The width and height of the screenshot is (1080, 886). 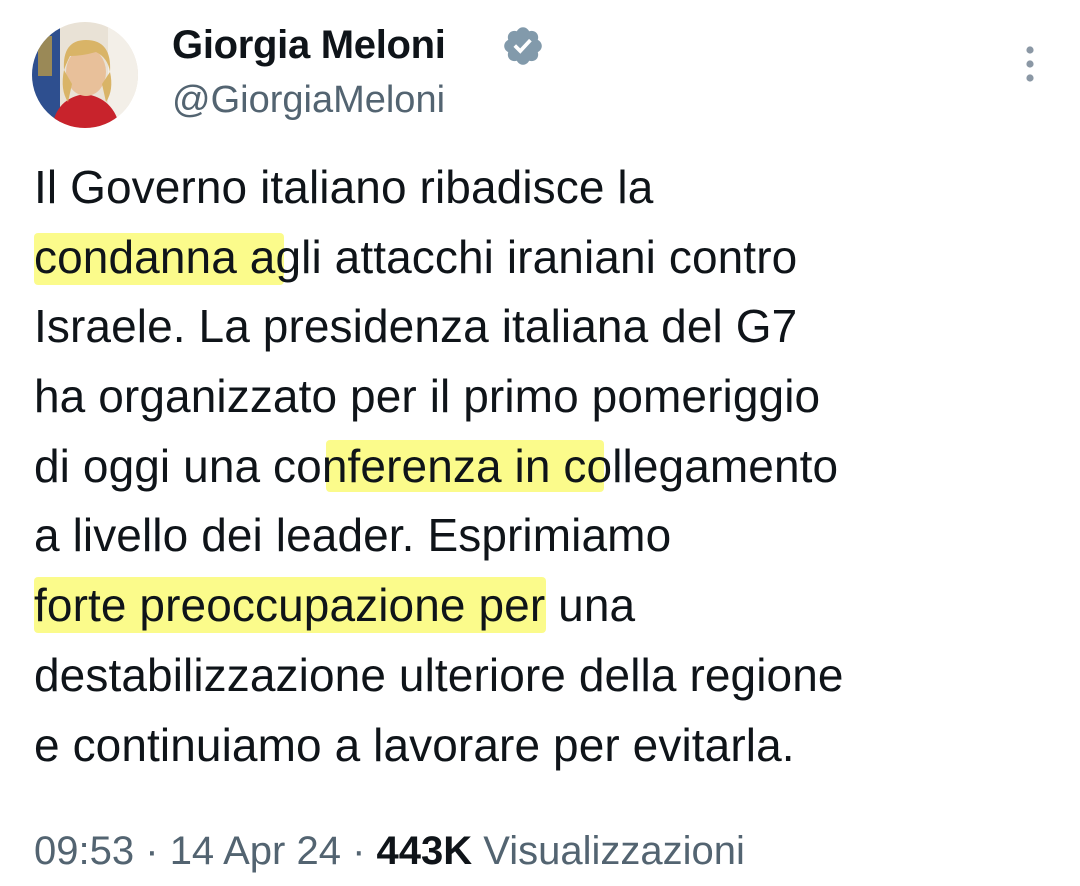 I want to click on author-avatar, so click(x=85, y=75).